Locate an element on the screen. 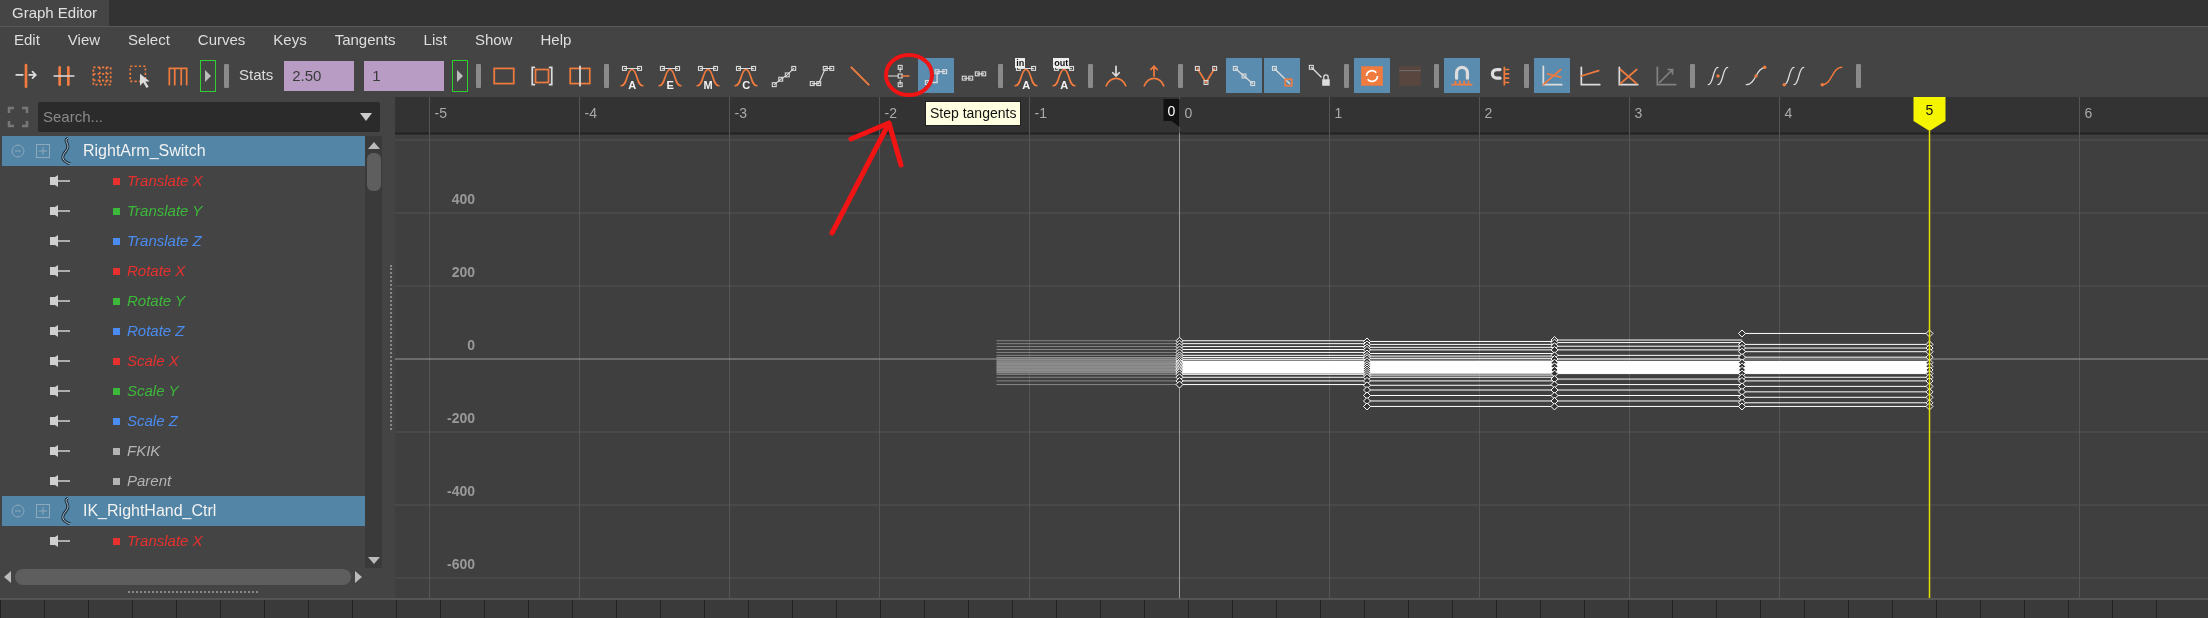 The image size is (2208, 618). tooltip: Step tangents is located at coordinates (973, 113).